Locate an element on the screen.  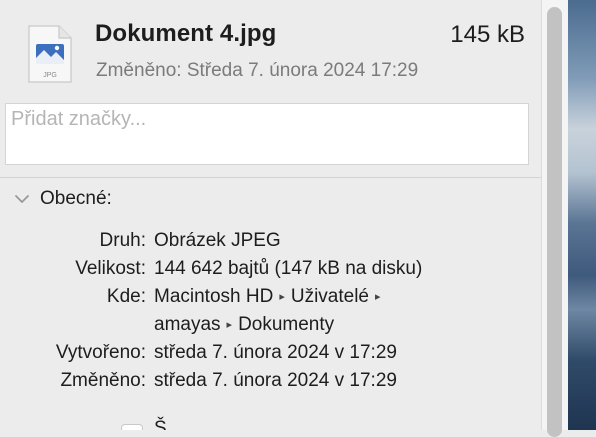
info-row-where-cont: amayas ▸ Dokumenty is located at coordinates (270, 327).